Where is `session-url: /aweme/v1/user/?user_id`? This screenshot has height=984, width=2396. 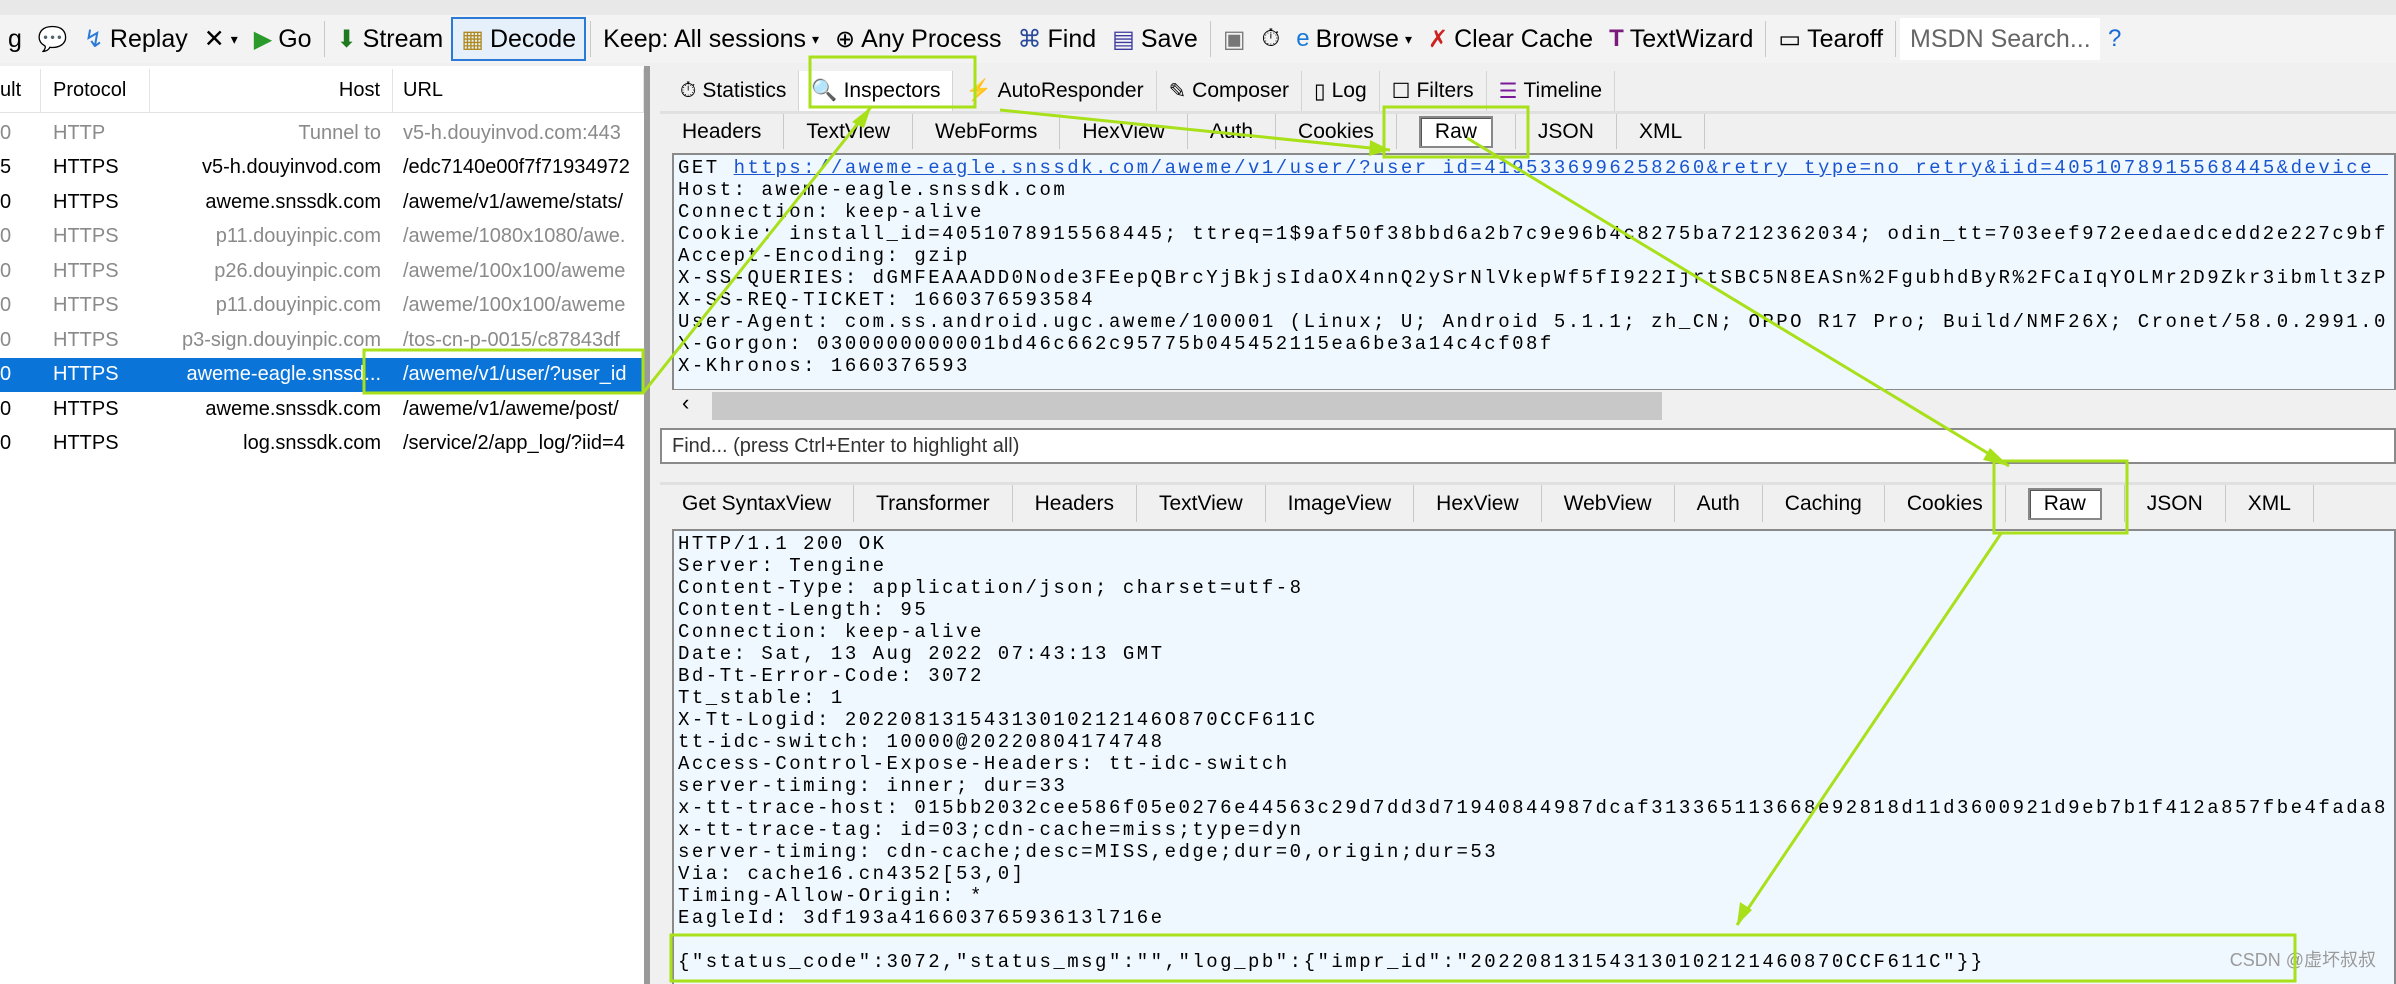 session-url: /aweme/v1/user/?user_id is located at coordinates (515, 374).